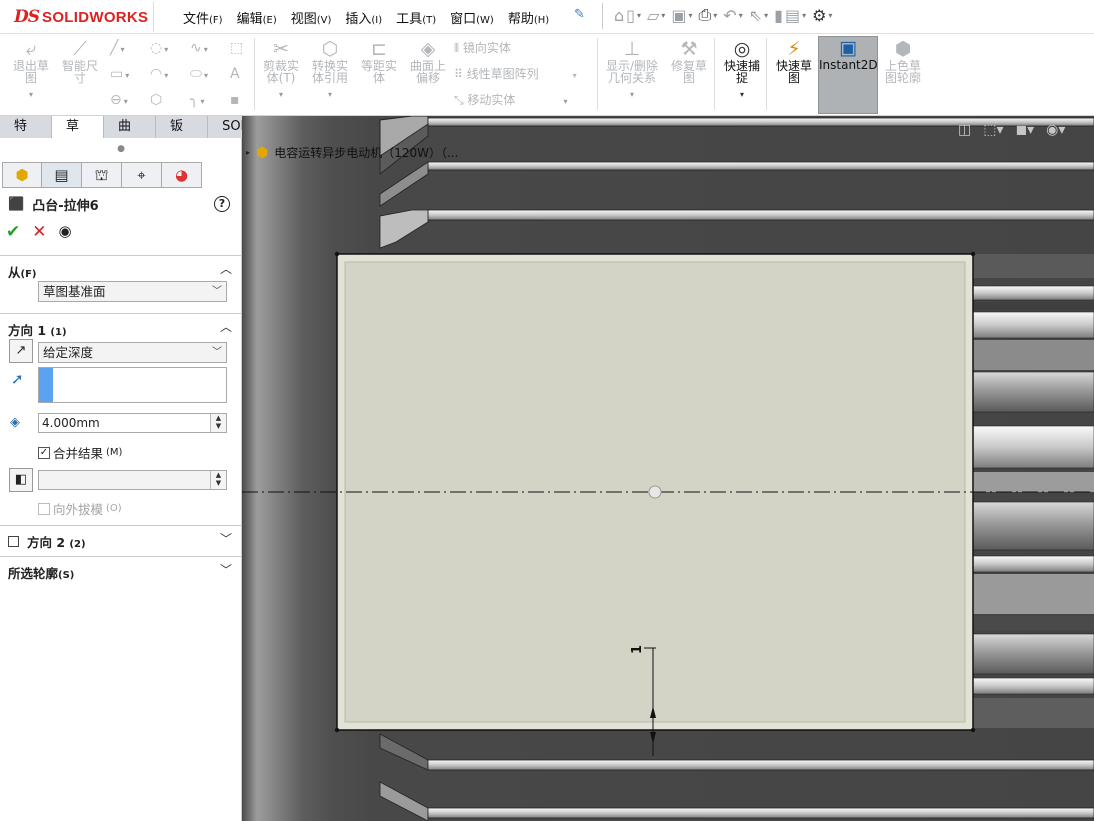 The image size is (1094, 821). Describe the element at coordinates (62, 175) in the screenshot. I see `property-manager-tab: ▤` at that location.